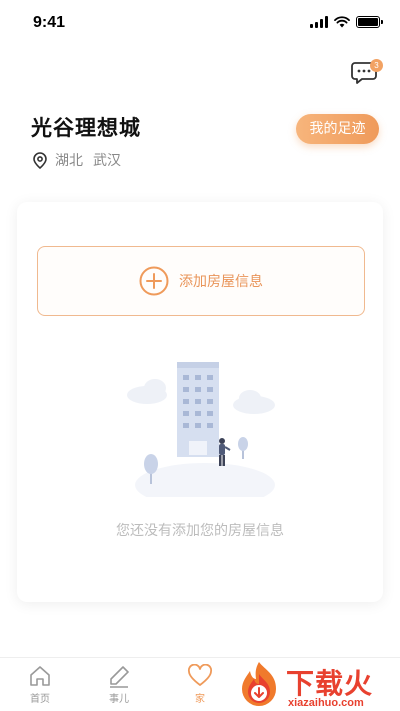  Describe the element at coordinates (221, 282) in the screenshot. I see `add-house-label: 添加房屋信息` at that location.